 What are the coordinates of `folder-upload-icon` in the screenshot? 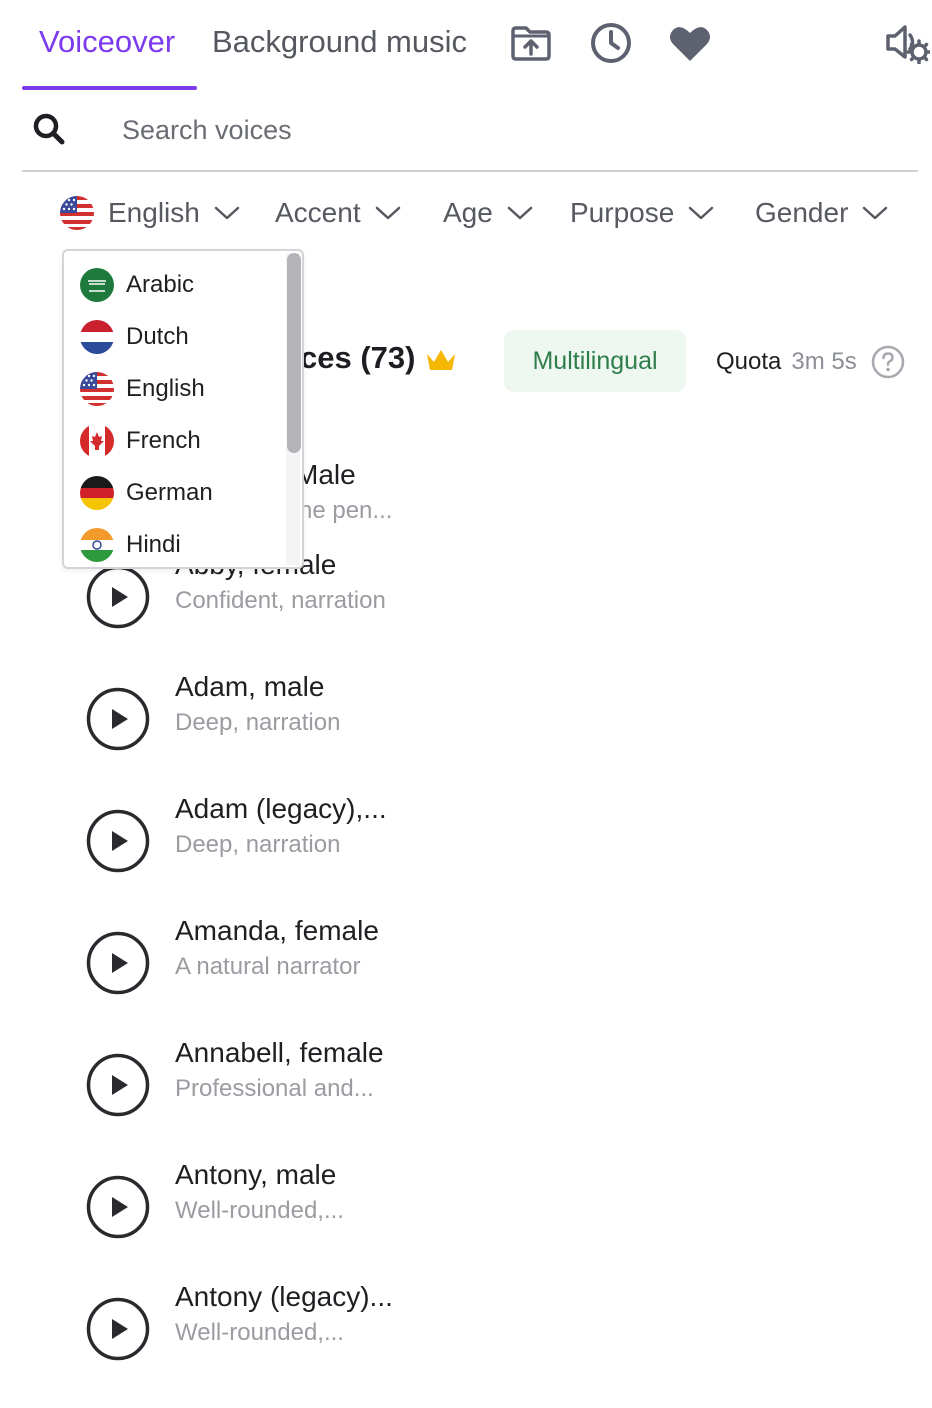 It's located at (531, 43).